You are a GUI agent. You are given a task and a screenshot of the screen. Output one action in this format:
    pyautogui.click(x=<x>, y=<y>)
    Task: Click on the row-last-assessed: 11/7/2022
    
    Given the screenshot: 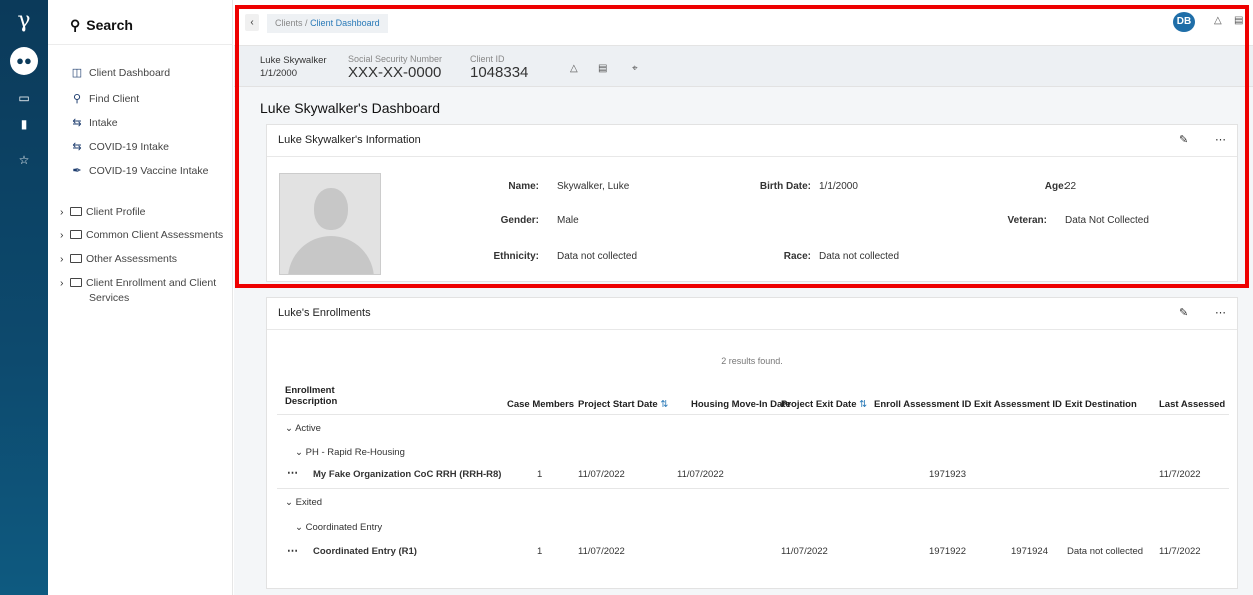 What is the action you would take?
    pyautogui.click(x=1180, y=474)
    